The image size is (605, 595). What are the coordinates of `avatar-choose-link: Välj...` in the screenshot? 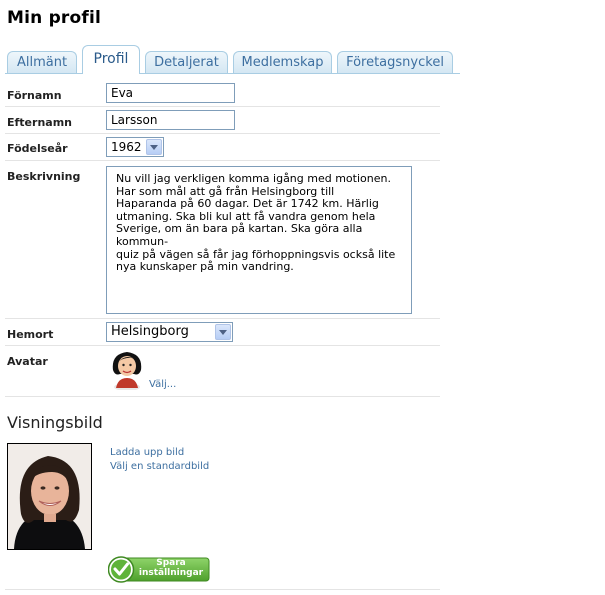 It's located at (162, 384).